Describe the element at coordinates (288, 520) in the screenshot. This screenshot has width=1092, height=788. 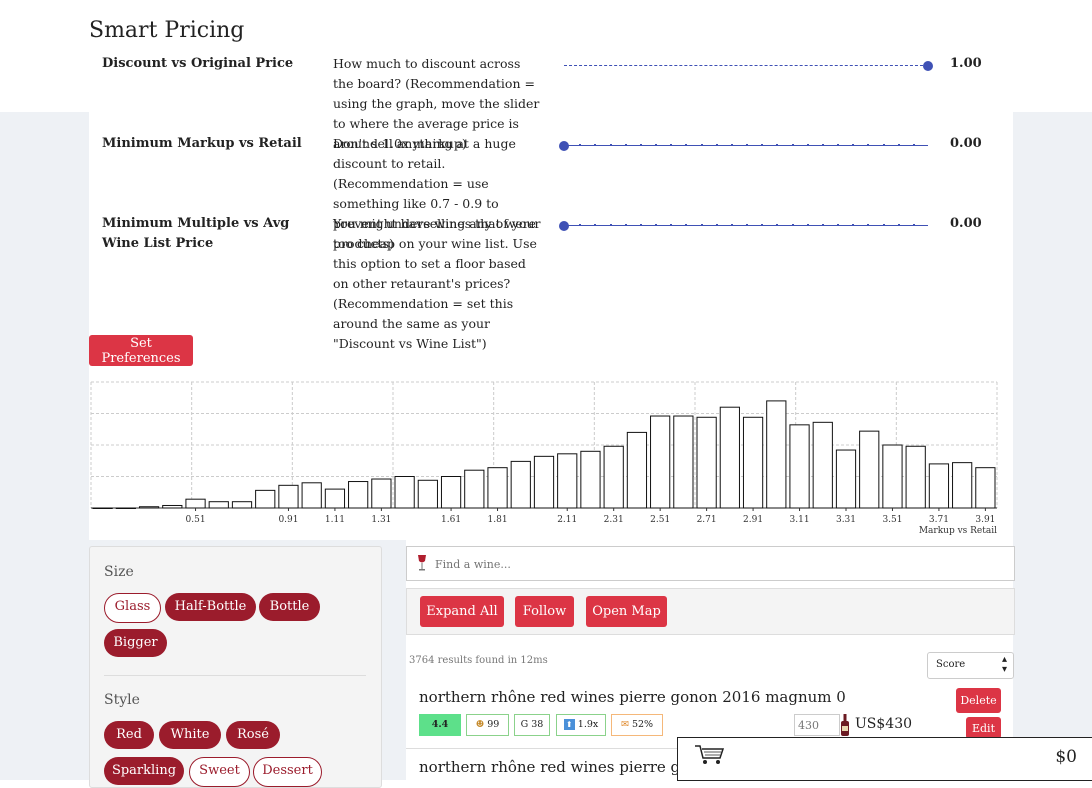
I see `x-tick-label: 0.91` at that location.